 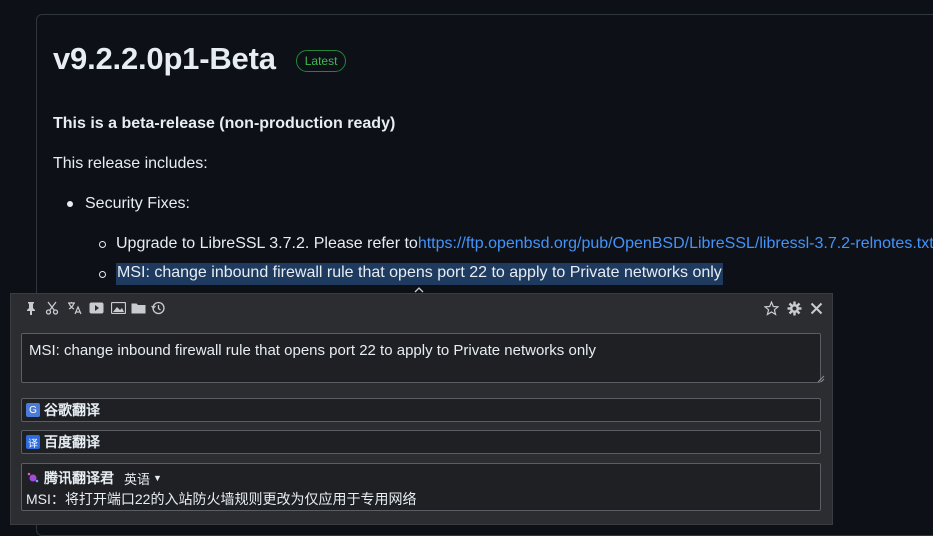 I want to click on chevron-down-icon: ▼, so click(x=157, y=478).